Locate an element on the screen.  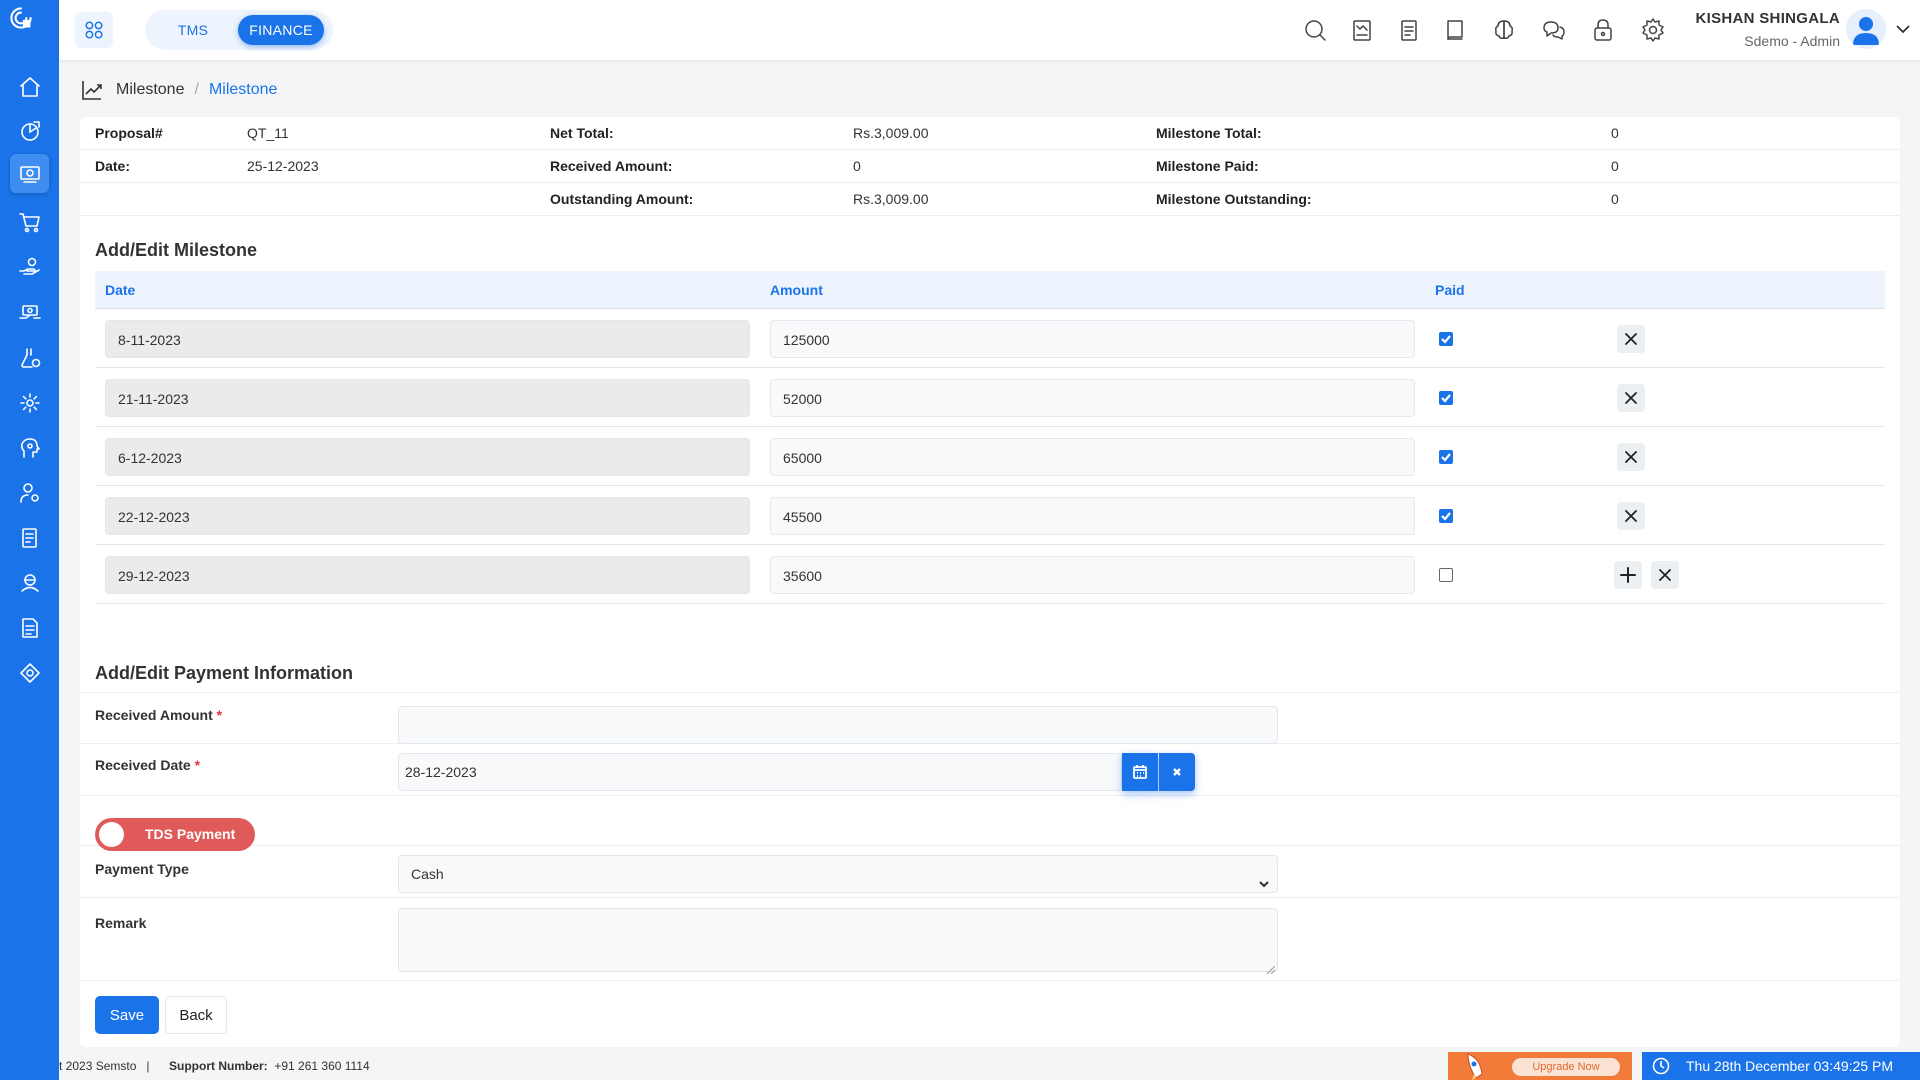
payment-type-row: Payment Type Cash is located at coordinates (990, 872).